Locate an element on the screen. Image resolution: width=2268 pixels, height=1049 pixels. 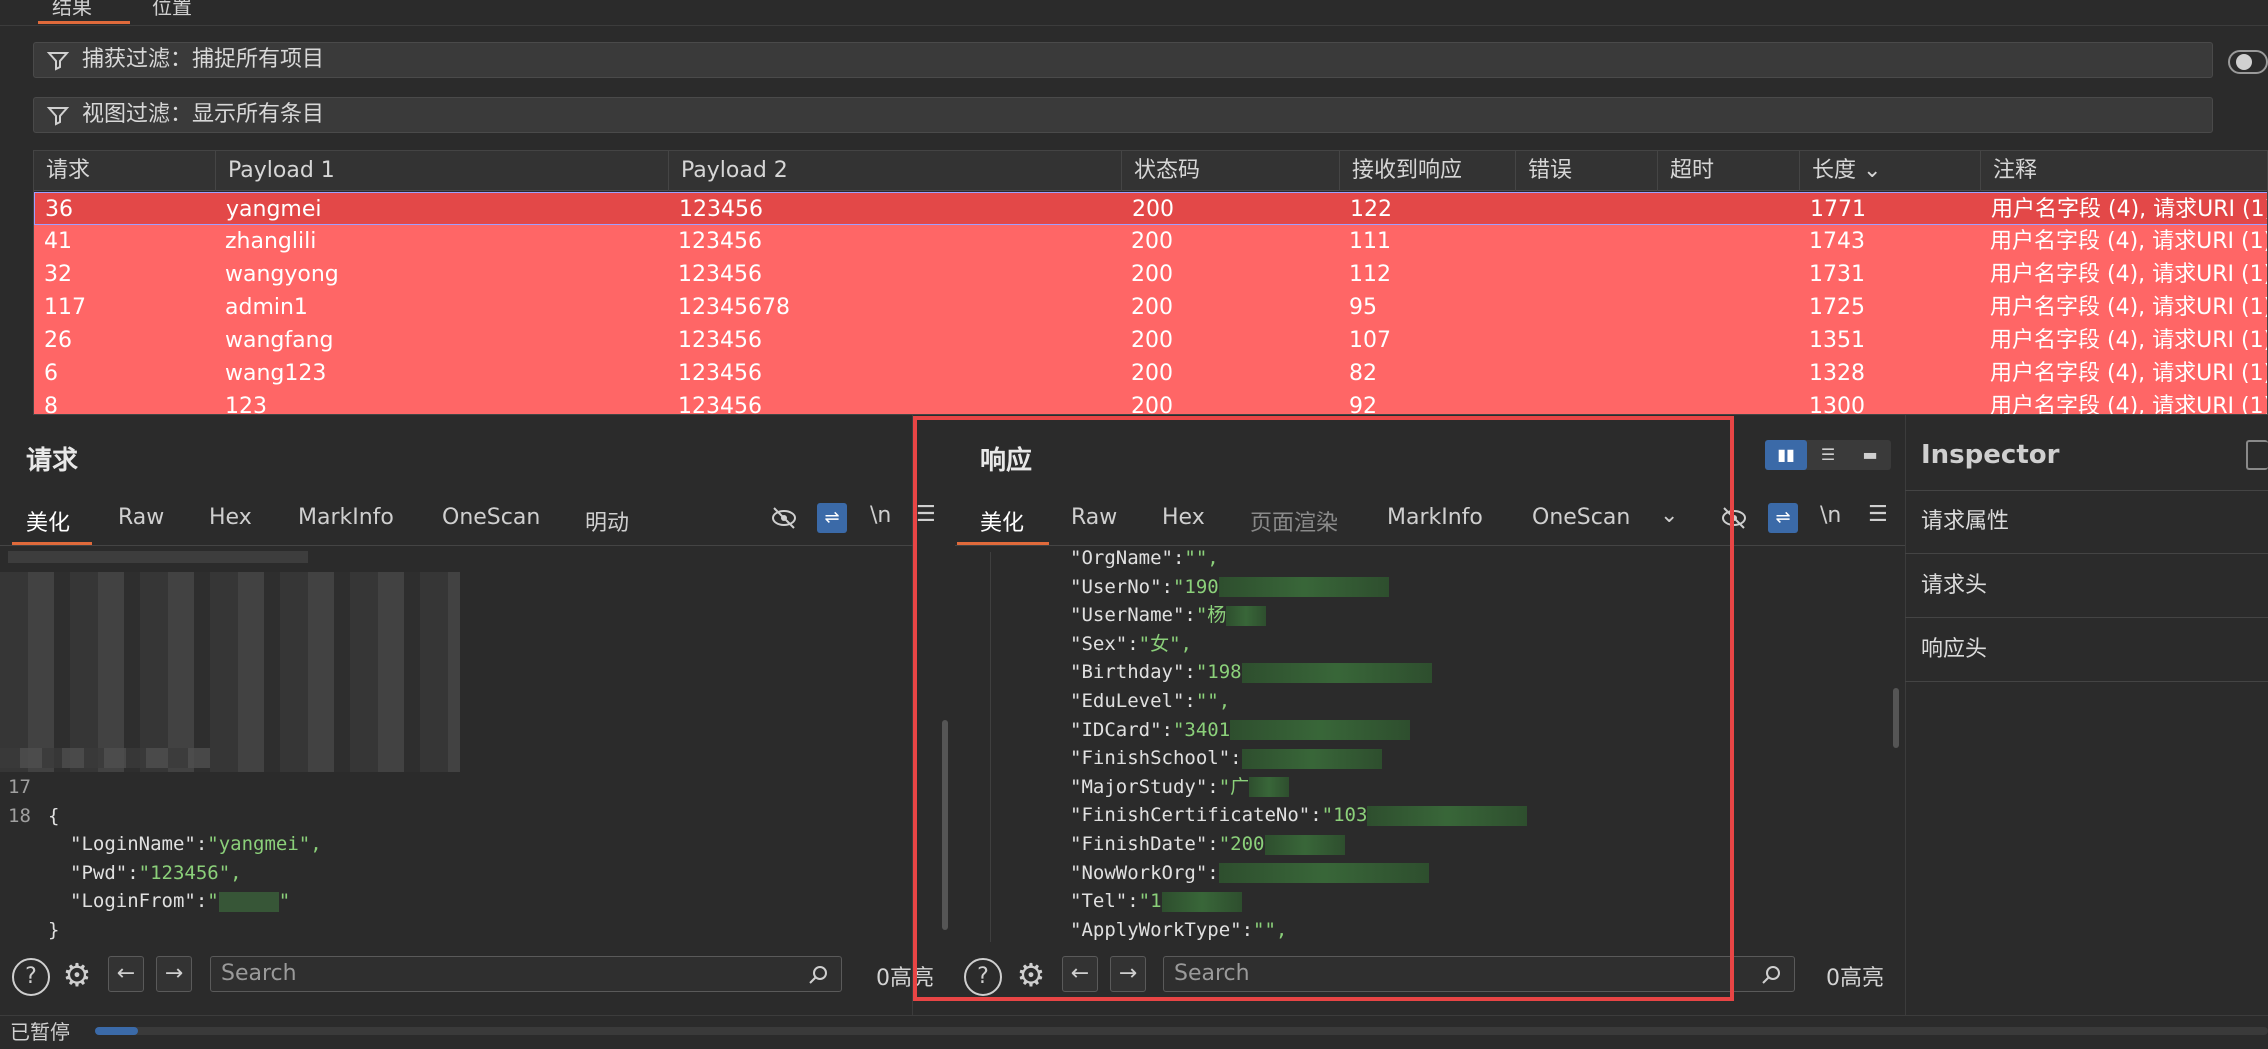
status-text: 已暂停 is located at coordinates (40, 1032).